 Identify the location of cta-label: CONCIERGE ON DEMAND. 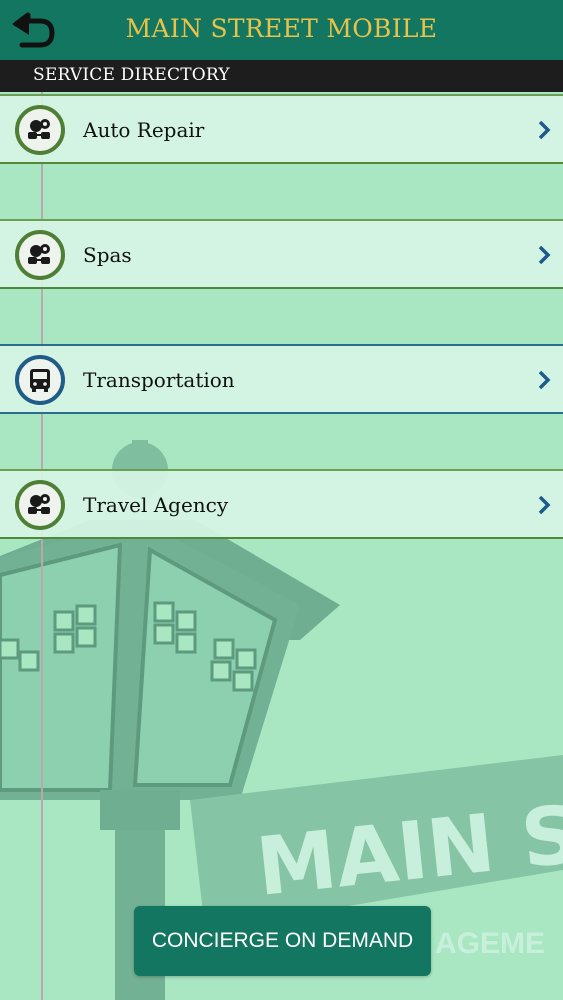
(282, 940).